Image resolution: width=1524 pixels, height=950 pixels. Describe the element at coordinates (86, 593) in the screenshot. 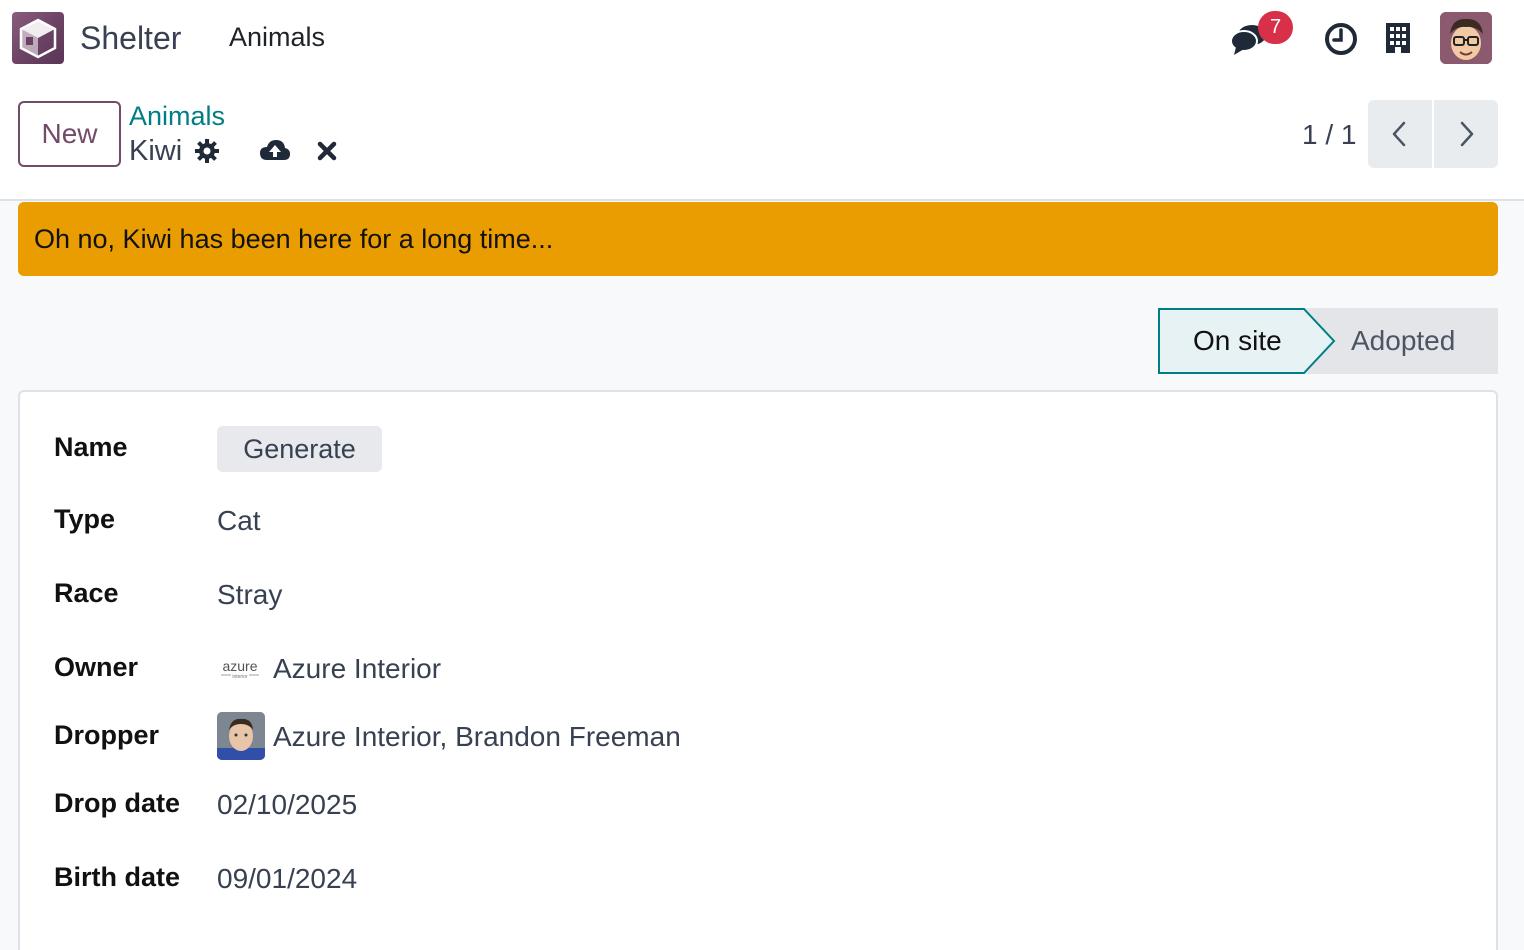

I see `race-label: Race` at that location.